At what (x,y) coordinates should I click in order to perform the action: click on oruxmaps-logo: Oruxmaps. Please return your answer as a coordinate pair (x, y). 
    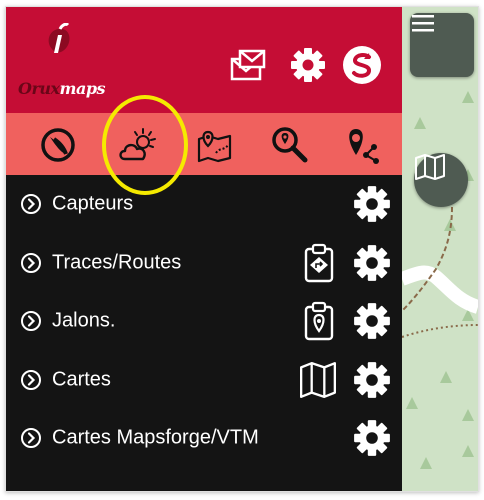
    Looking at the image, I should click on (62, 60).